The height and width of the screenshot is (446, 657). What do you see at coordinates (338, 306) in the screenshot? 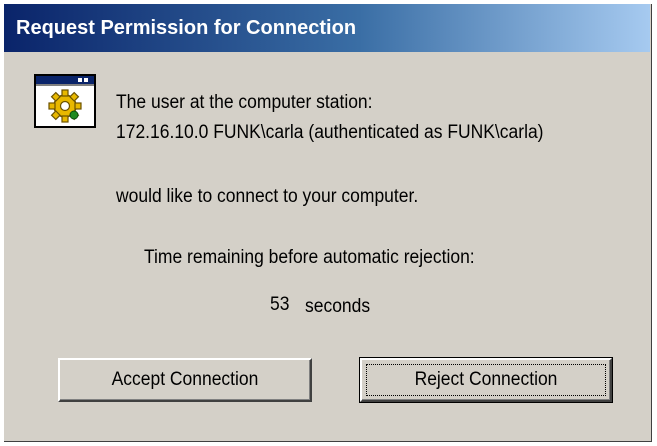
I see `countdown-unit: seconds` at bounding box center [338, 306].